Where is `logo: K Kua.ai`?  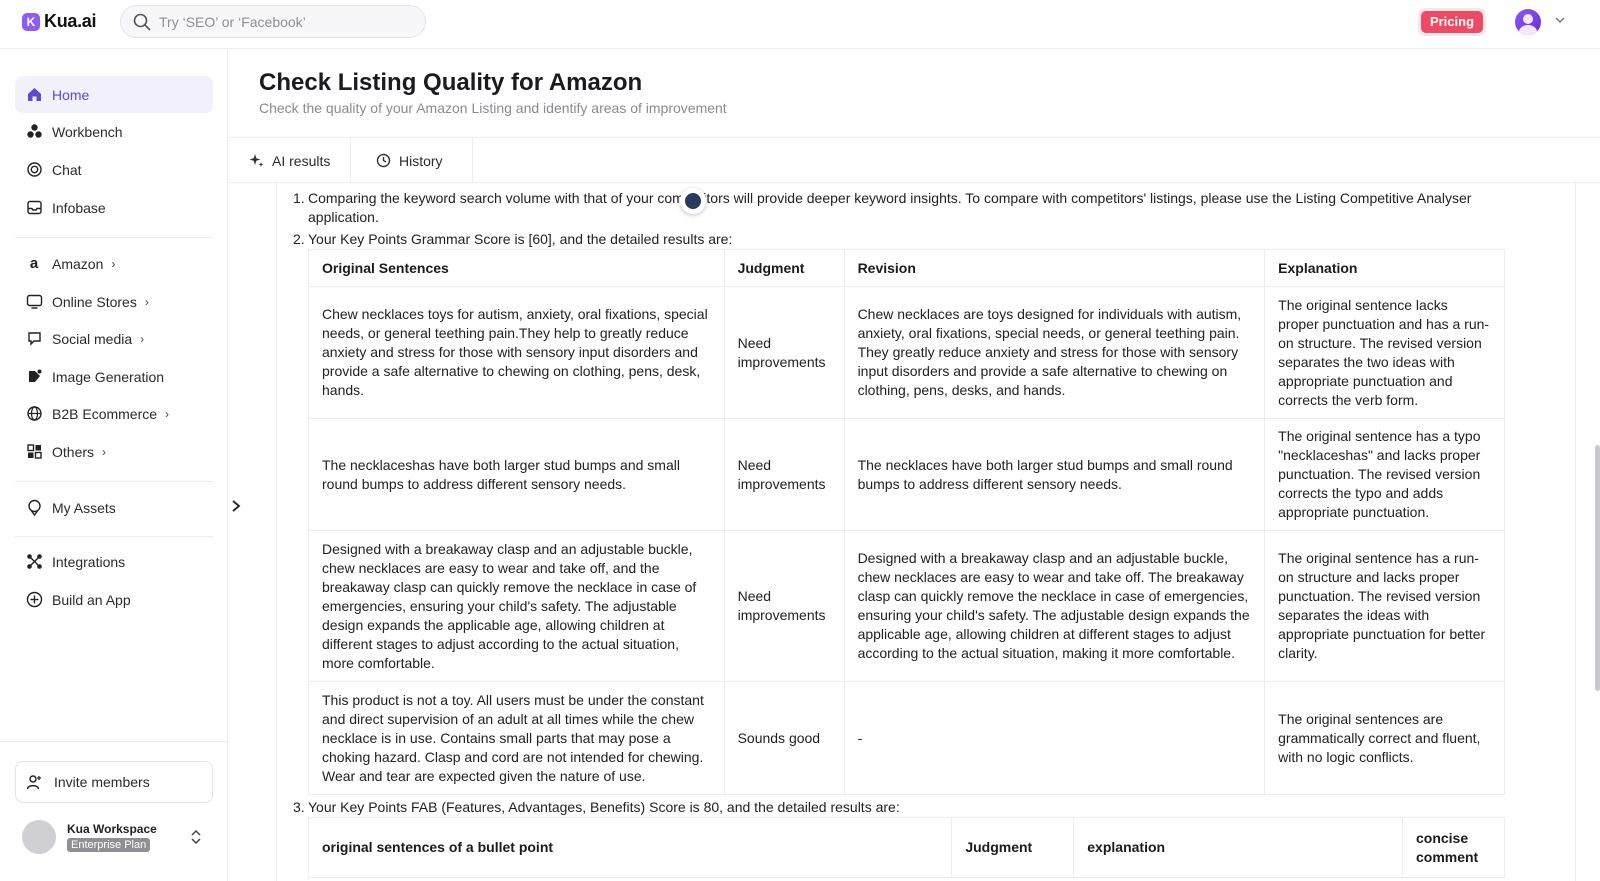
logo: K Kua.ai is located at coordinates (59, 21).